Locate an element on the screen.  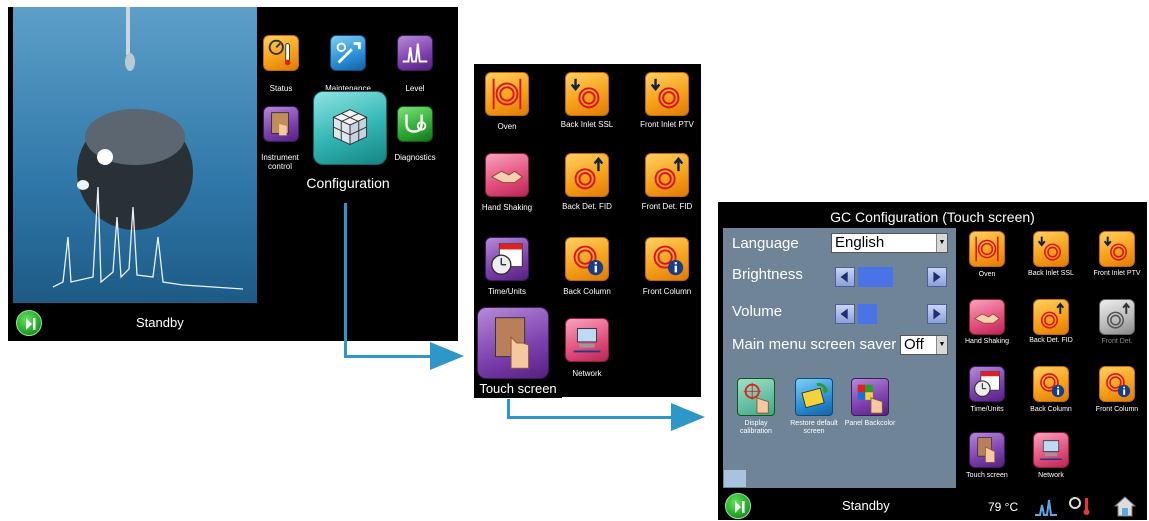
diagnostics-label: Diagnostics is located at coordinates (415, 157).